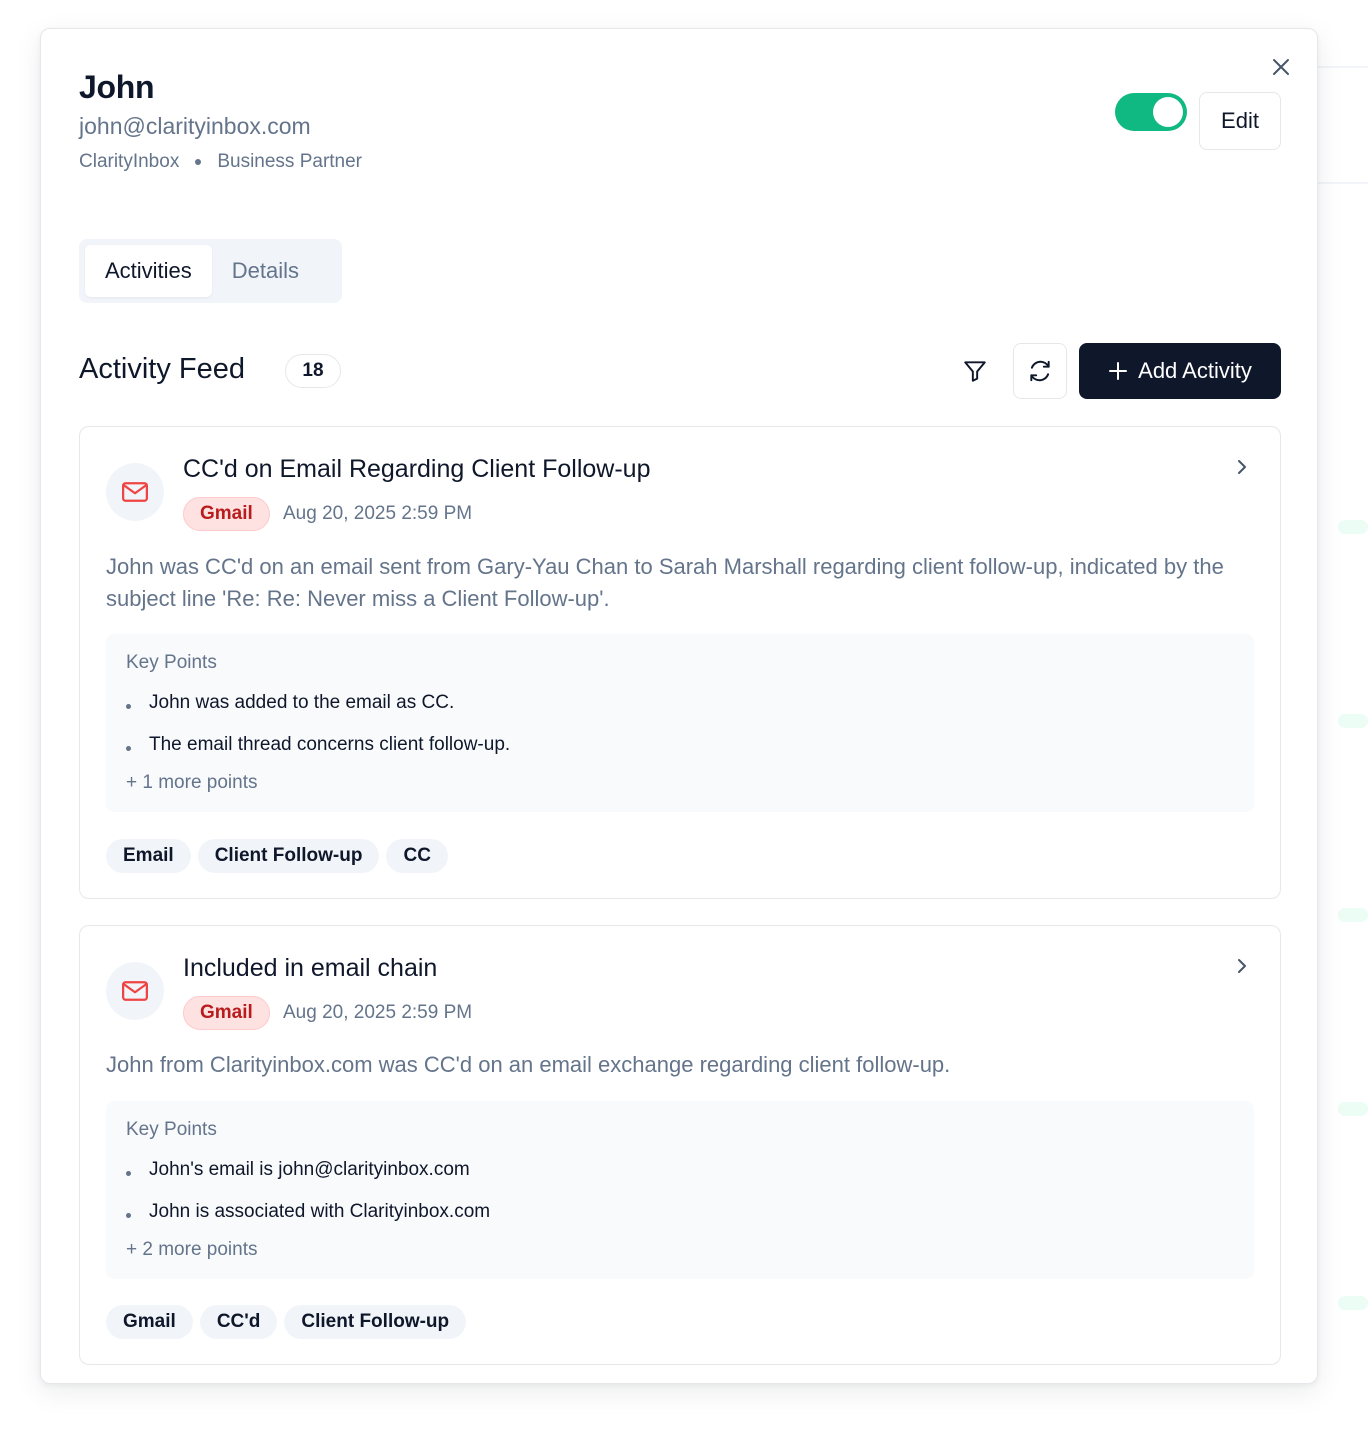 The width and height of the screenshot is (1368, 1439). What do you see at coordinates (1151, 112) in the screenshot?
I see `contact-active-toggle` at bounding box center [1151, 112].